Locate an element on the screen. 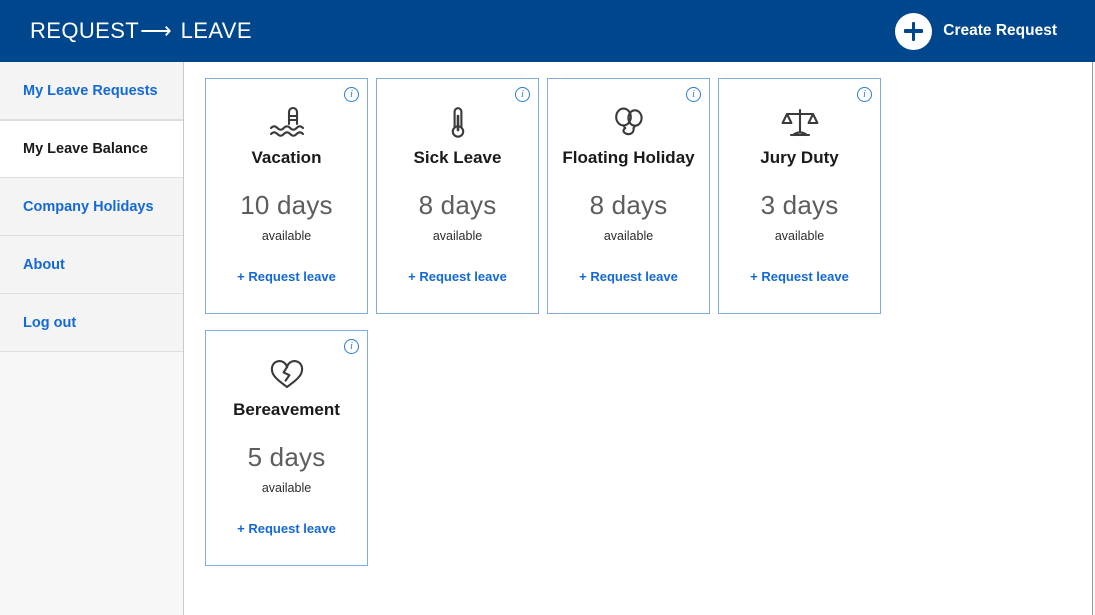 The width and height of the screenshot is (1095, 615). sidebar-item-label: My Leave Requests is located at coordinates (90, 90).